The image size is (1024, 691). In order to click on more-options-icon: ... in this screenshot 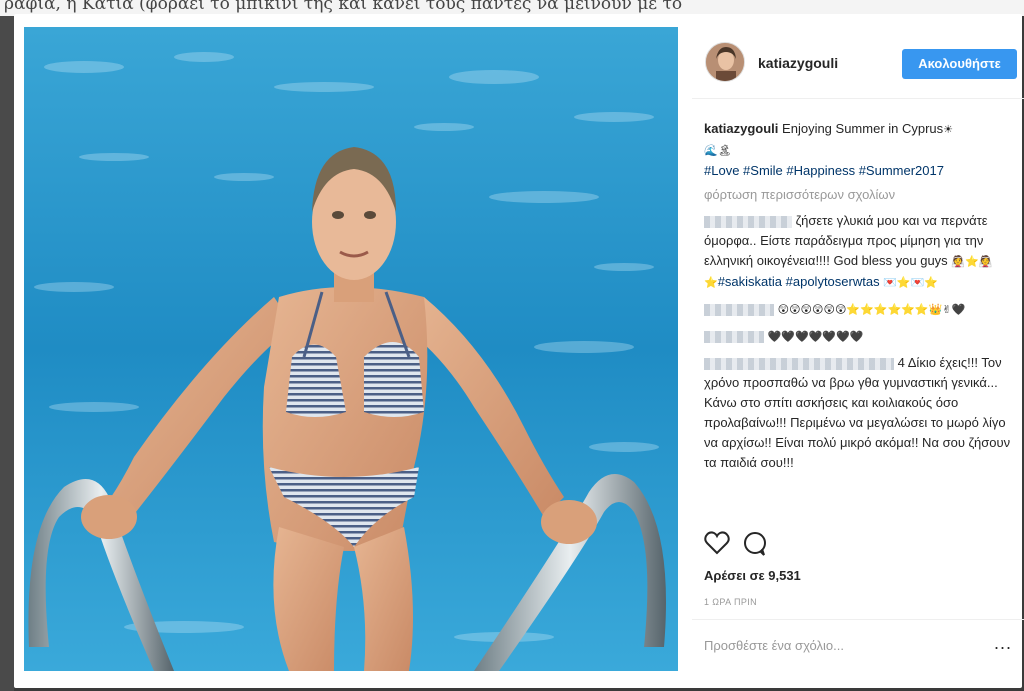, I will do `click(1003, 643)`.